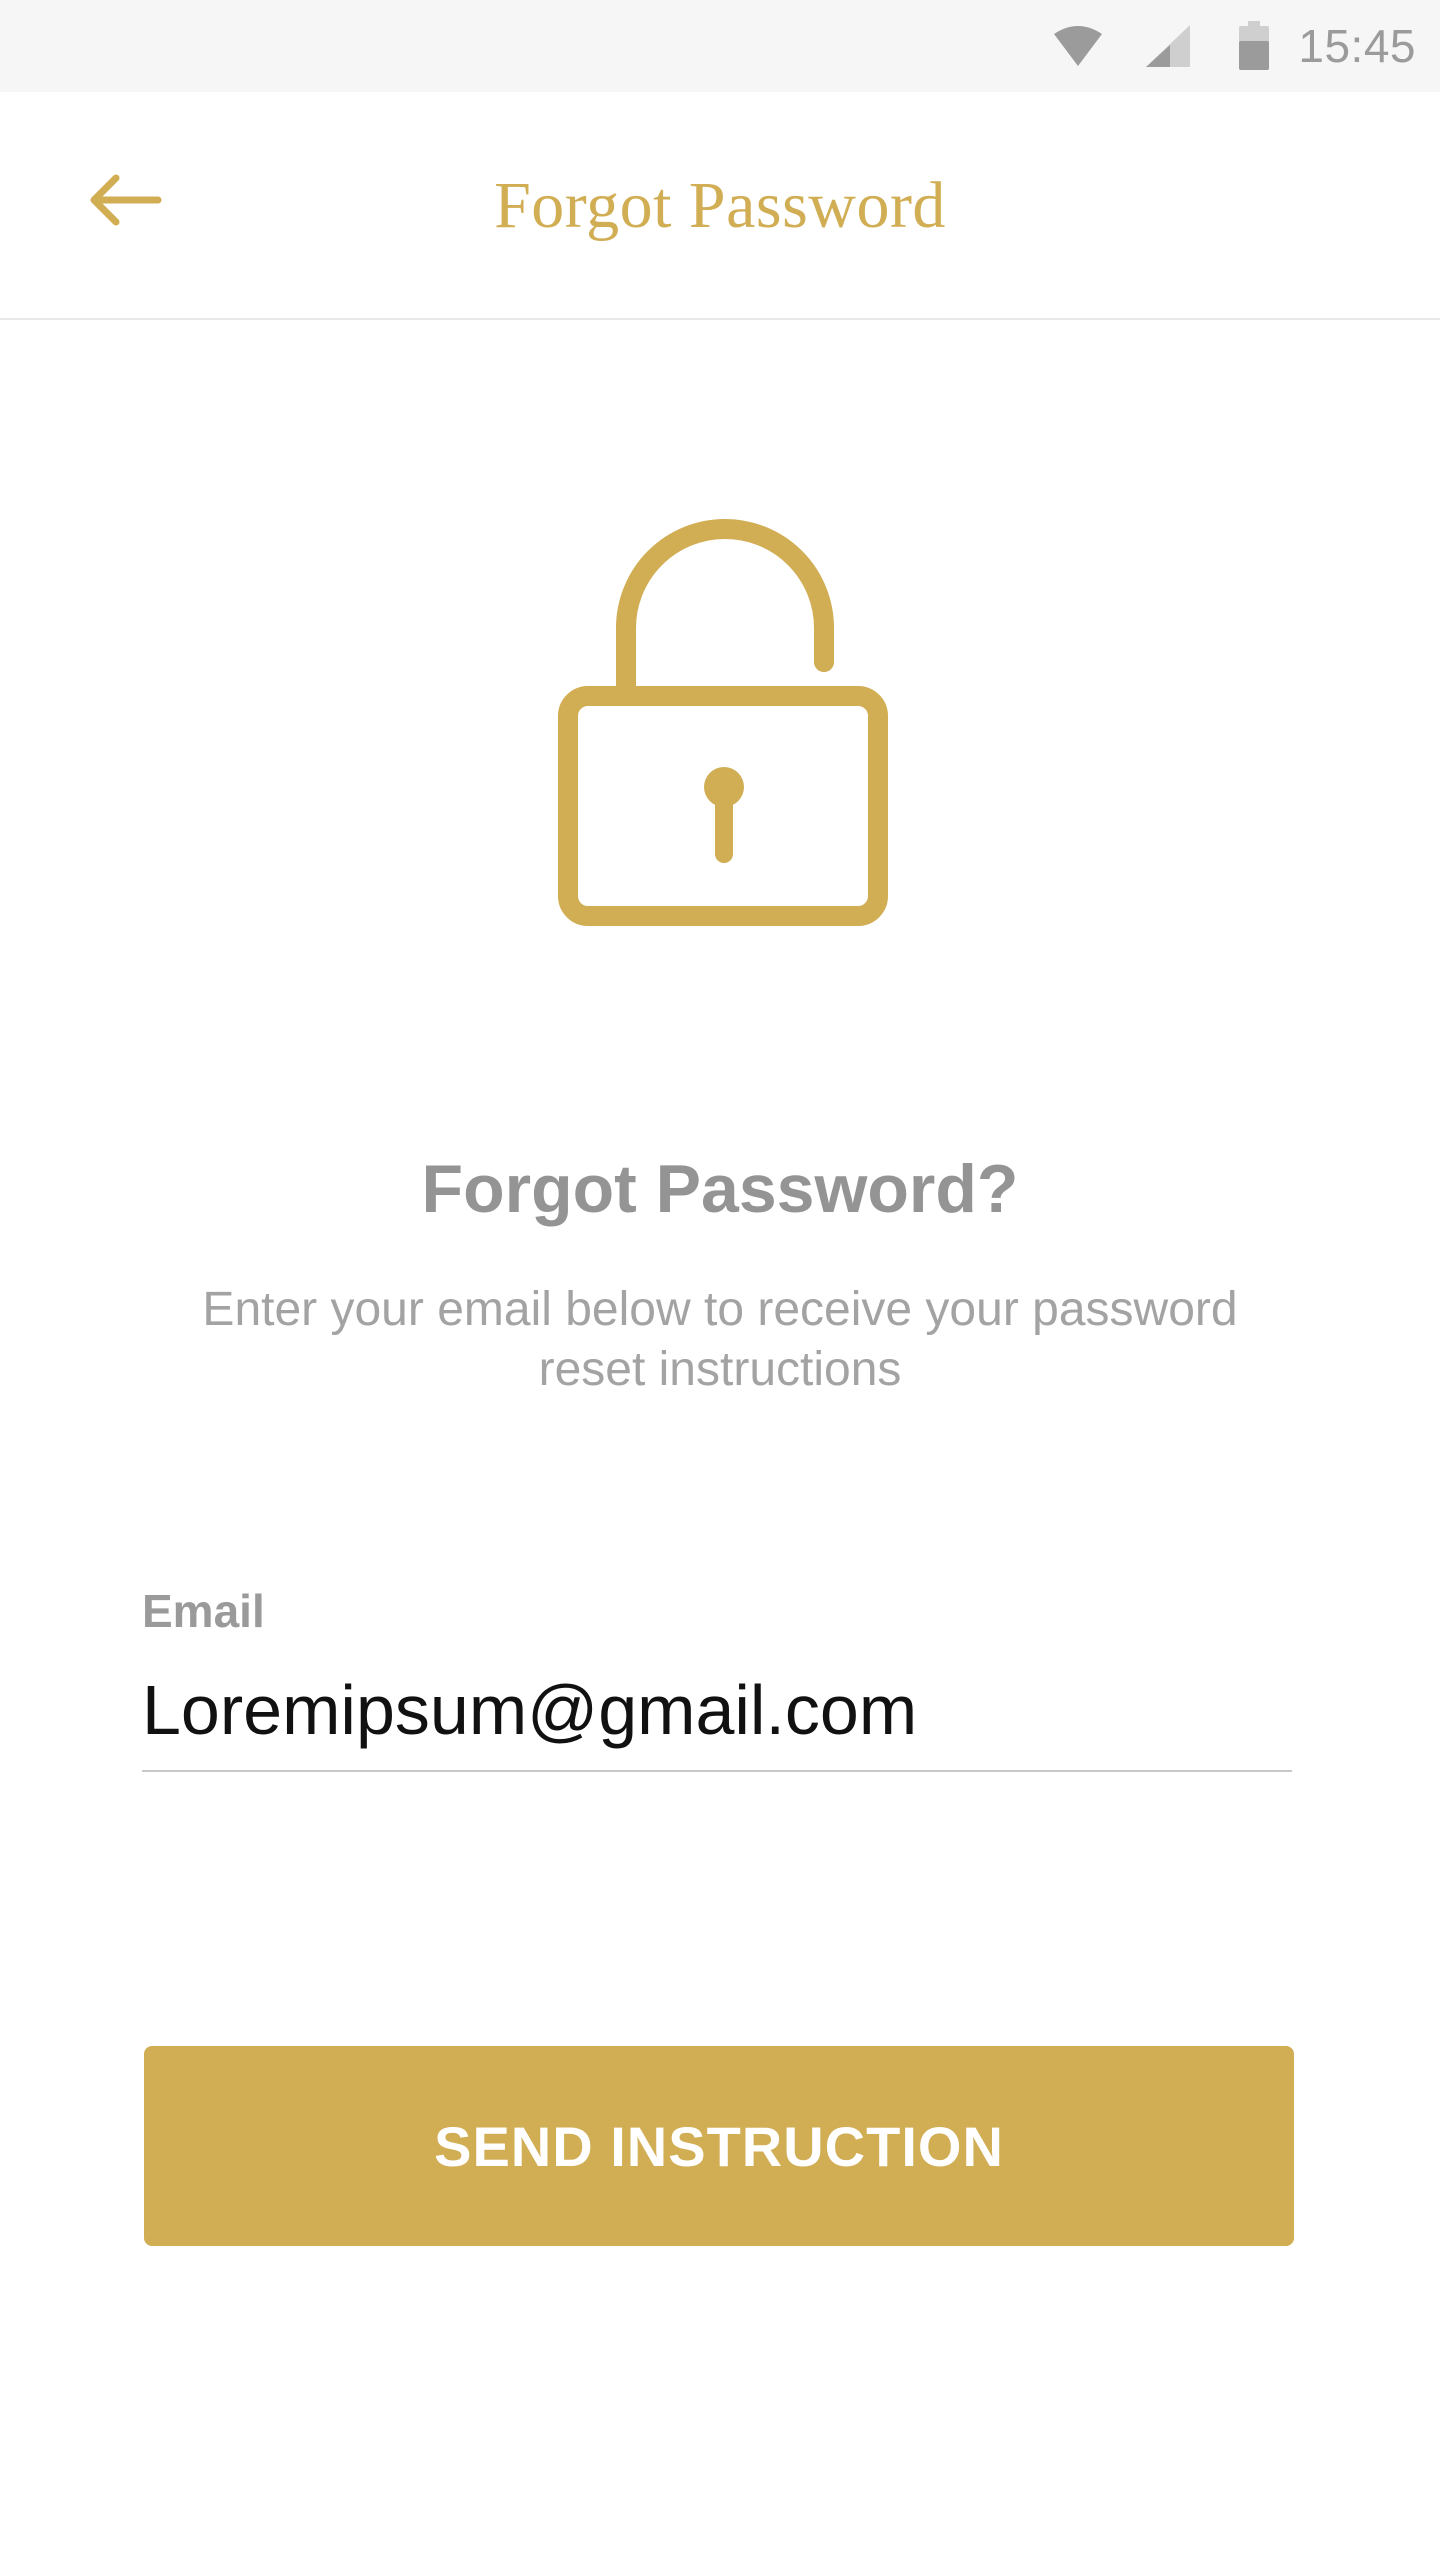  What do you see at coordinates (203, 1611) in the screenshot?
I see `email-label: Email` at bounding box center [203, 1611].